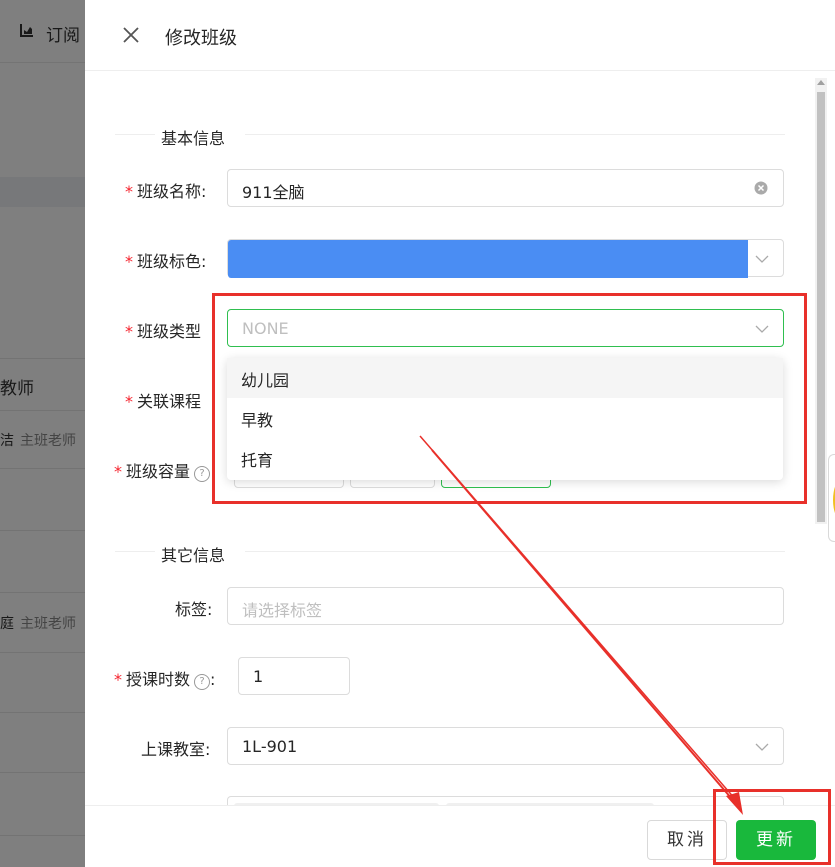  Describe the element at coordinates (166, 191) in the screenshot. I see `class-name-label: * 班级名称:` at that location.